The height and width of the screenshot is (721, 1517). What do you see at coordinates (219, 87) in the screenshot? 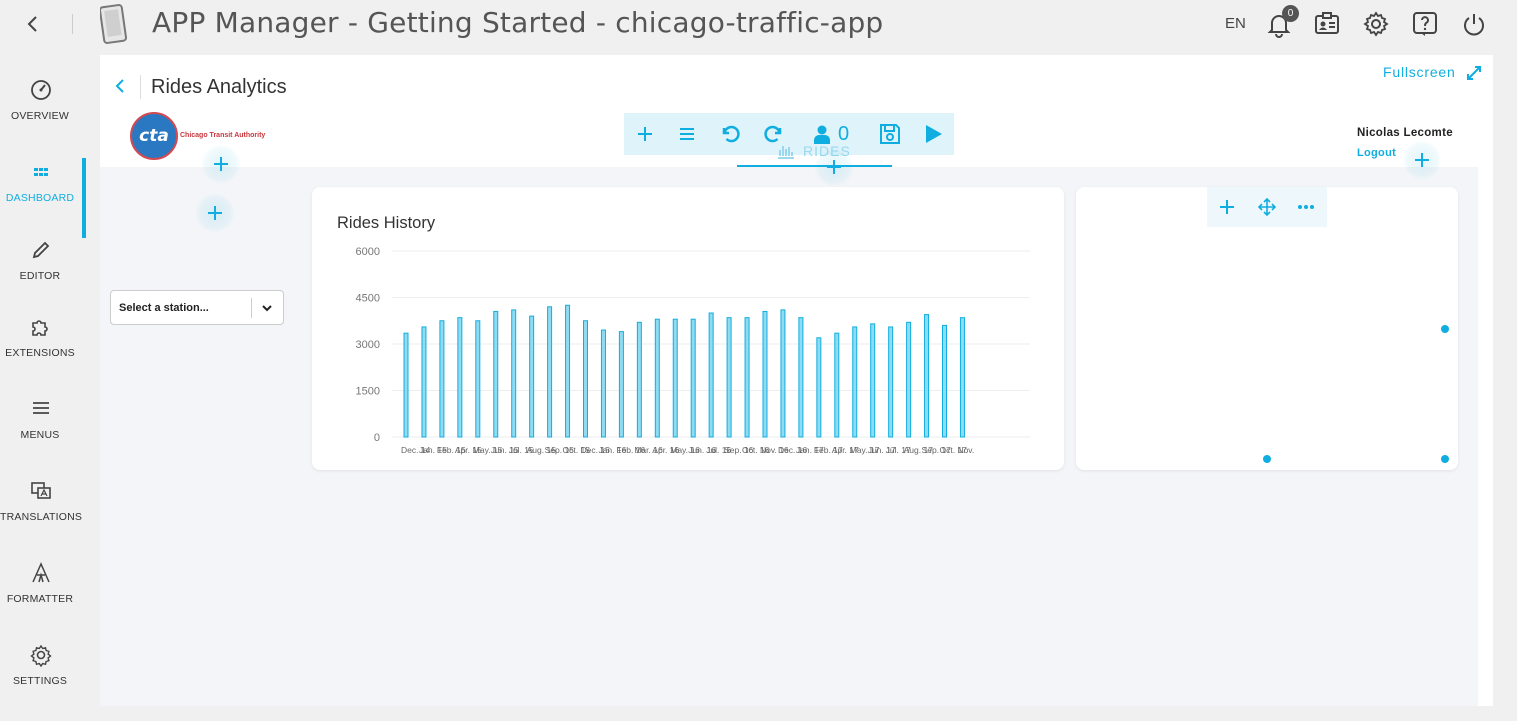
I see `page-title: Rides Analytics` at bounding box center [219, 87].